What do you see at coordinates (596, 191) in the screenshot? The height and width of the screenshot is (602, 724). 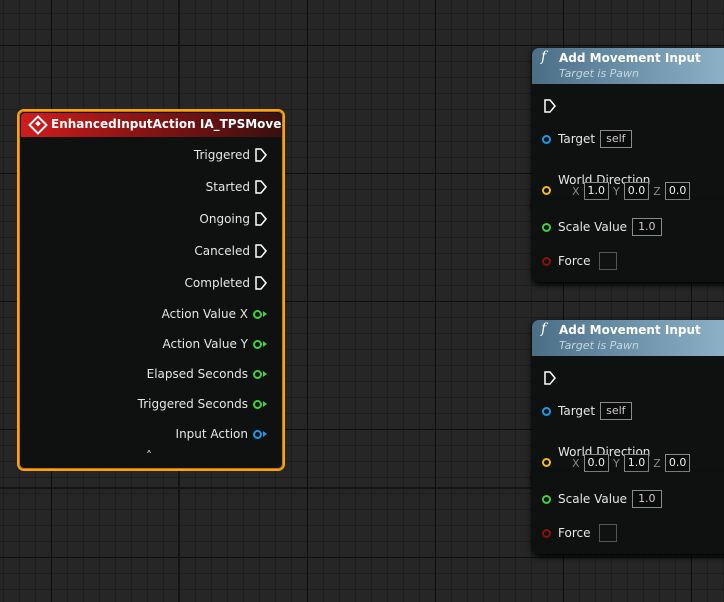 I see `x-field: 1.0` at bounding box center [596, 191].